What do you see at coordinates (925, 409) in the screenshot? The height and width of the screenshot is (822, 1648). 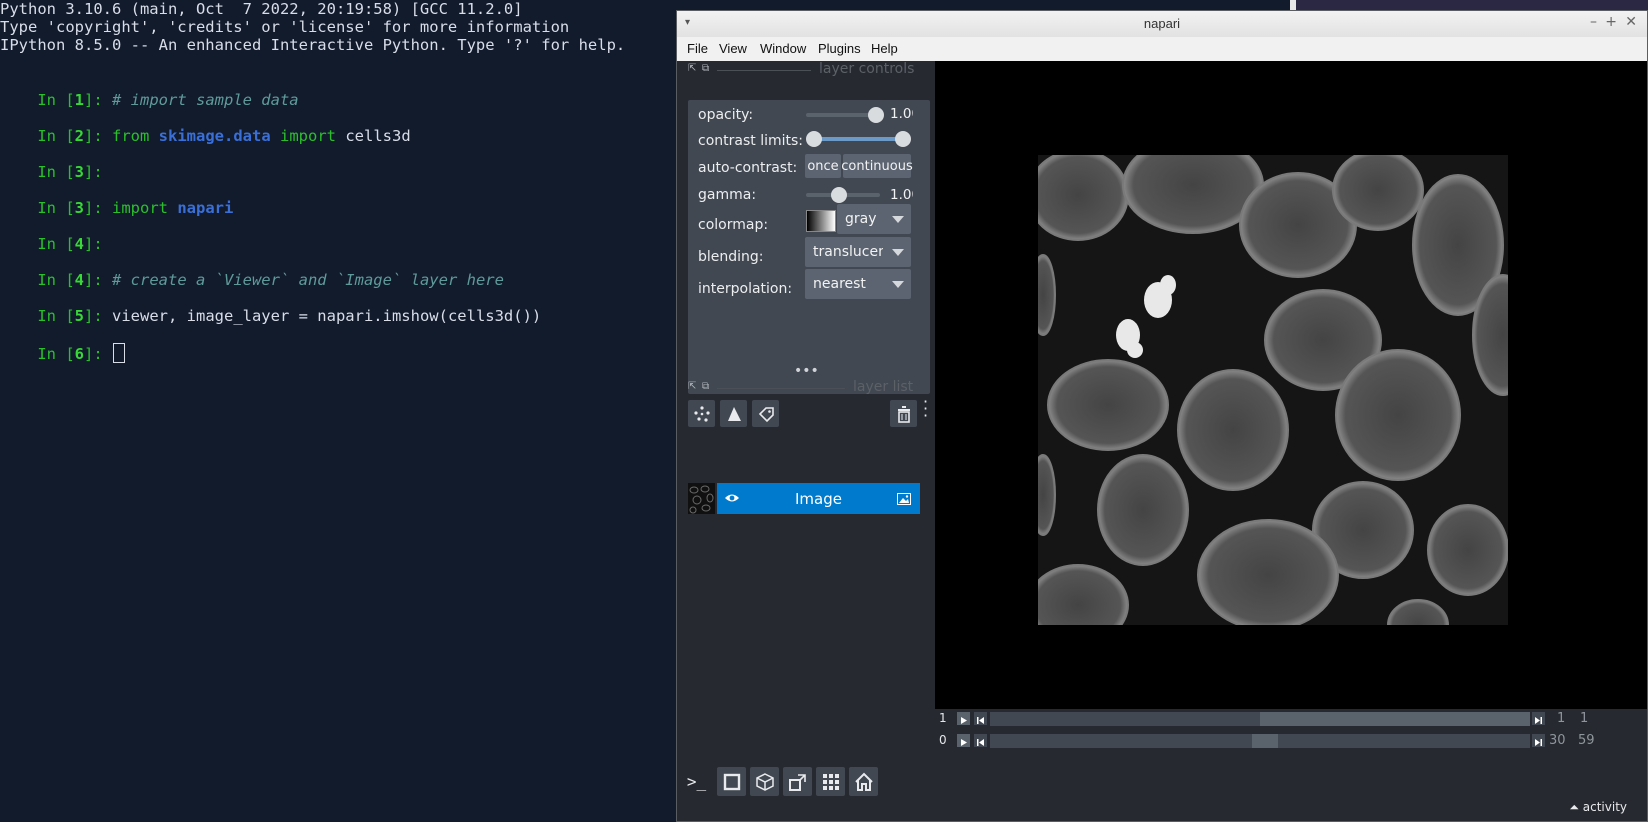 I see `layer-list-more-icon: · · ·` at bounding box center [925, 409].